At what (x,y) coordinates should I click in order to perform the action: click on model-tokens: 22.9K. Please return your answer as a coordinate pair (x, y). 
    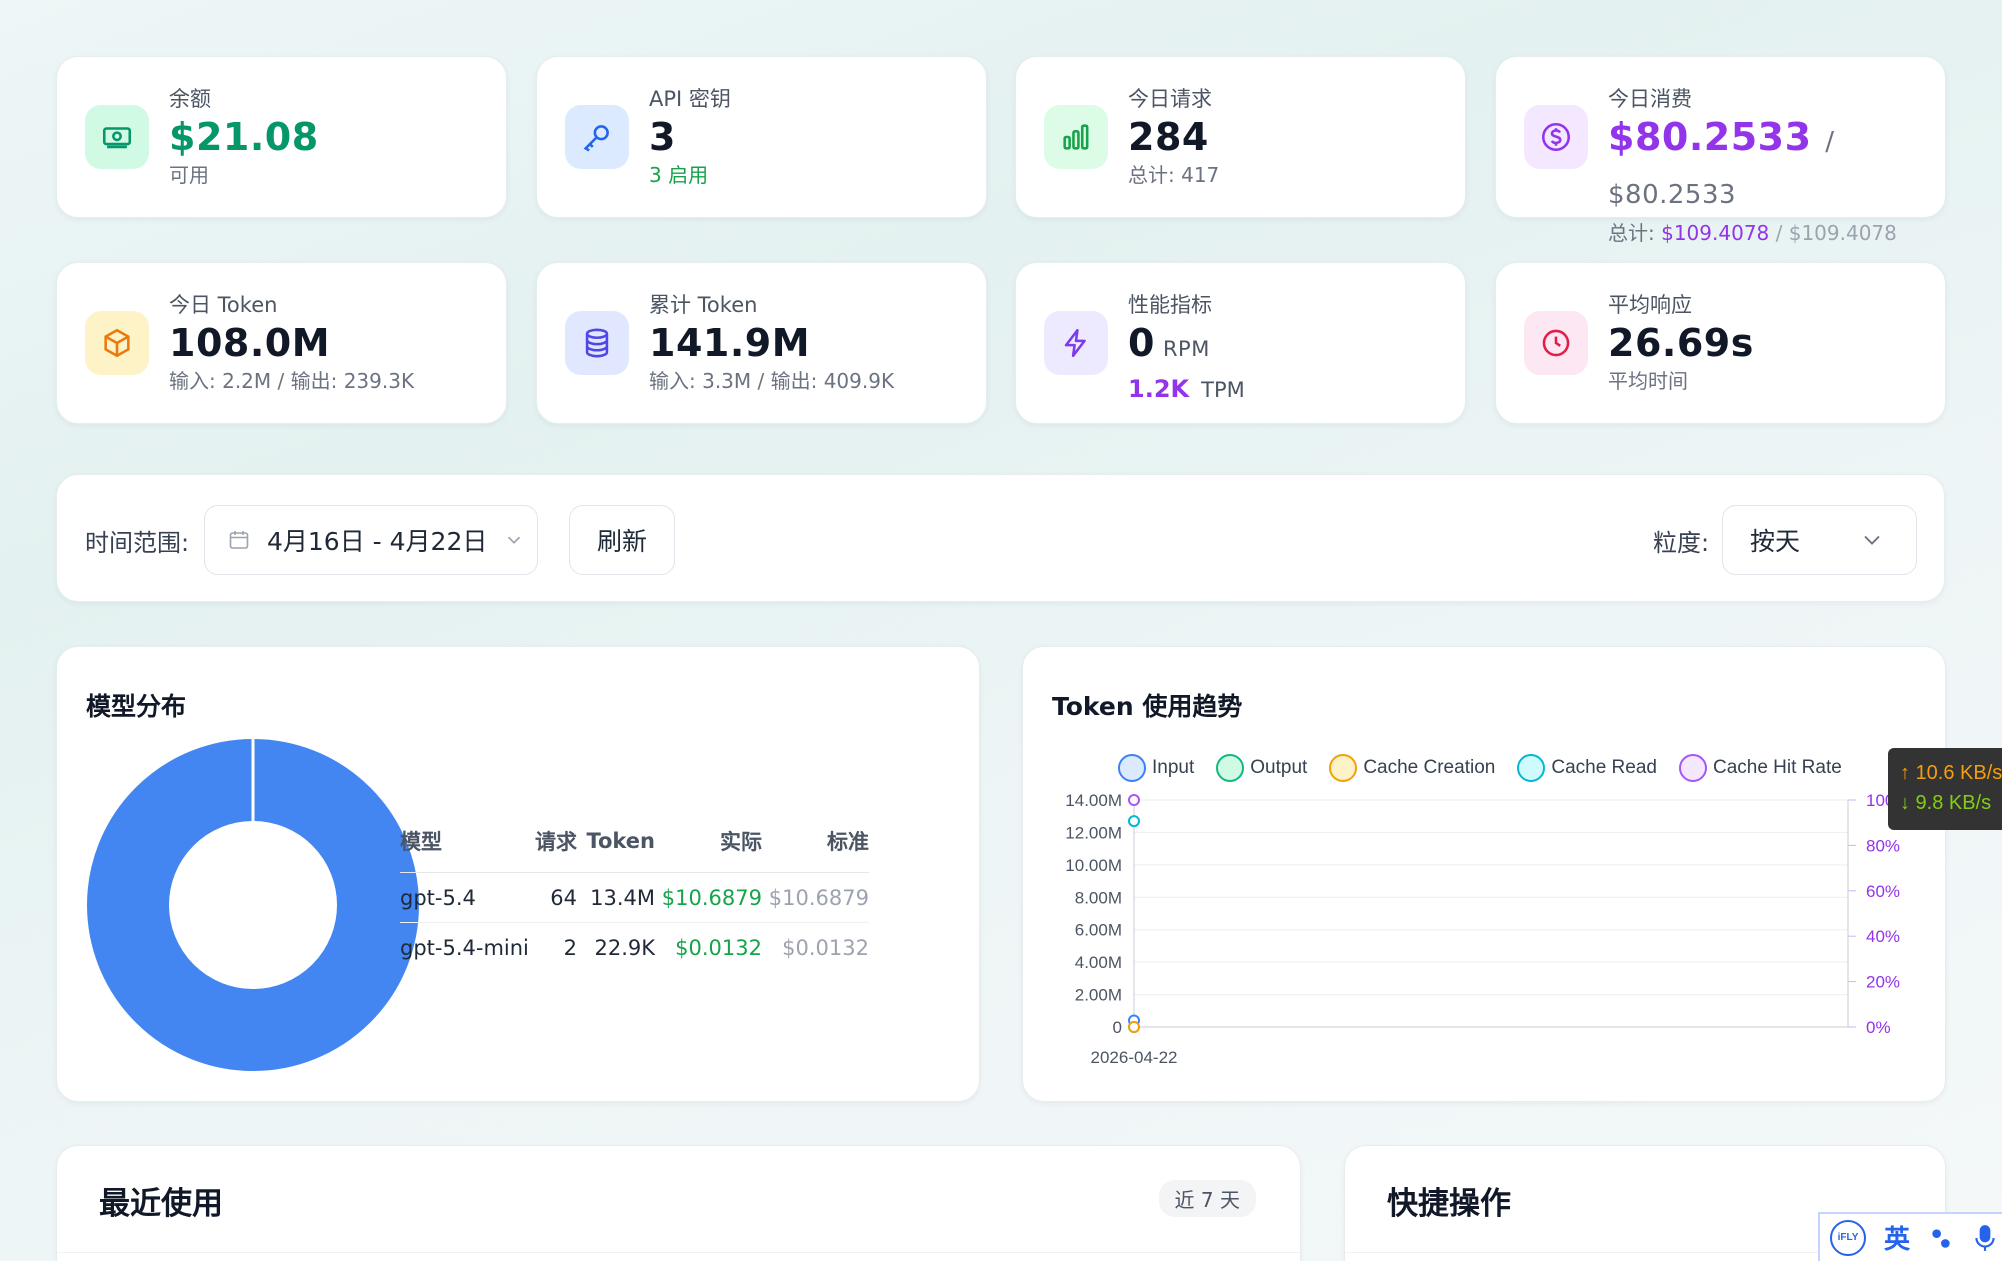
    Looking at the image, I should click on (624, 947).